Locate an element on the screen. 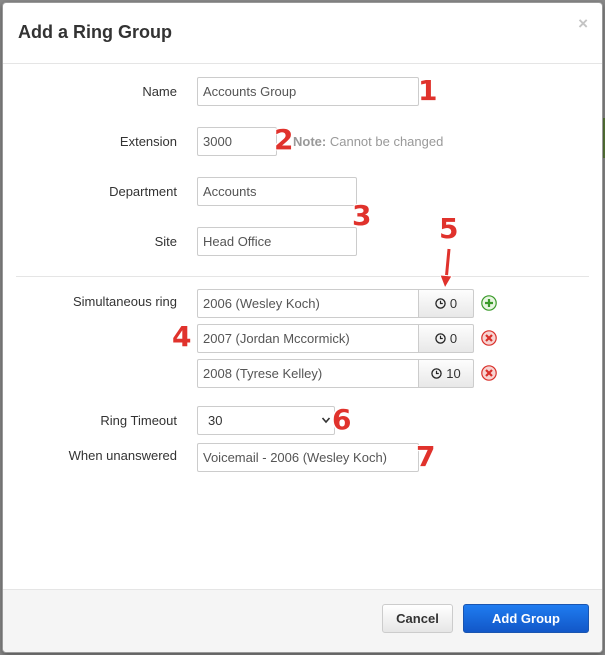  site-label: Site is located at coordinates (165, 241).